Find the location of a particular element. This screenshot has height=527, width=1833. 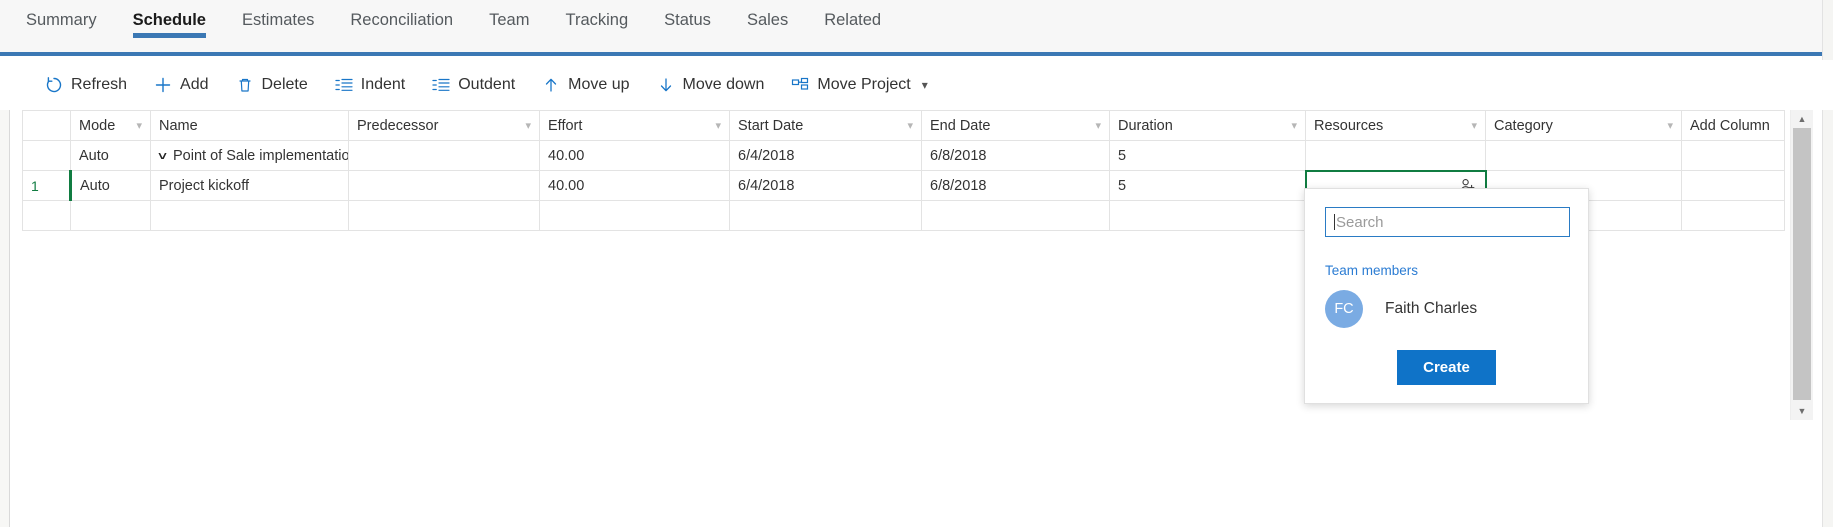

indent-button: Indent is located at coordinates (369, 85).